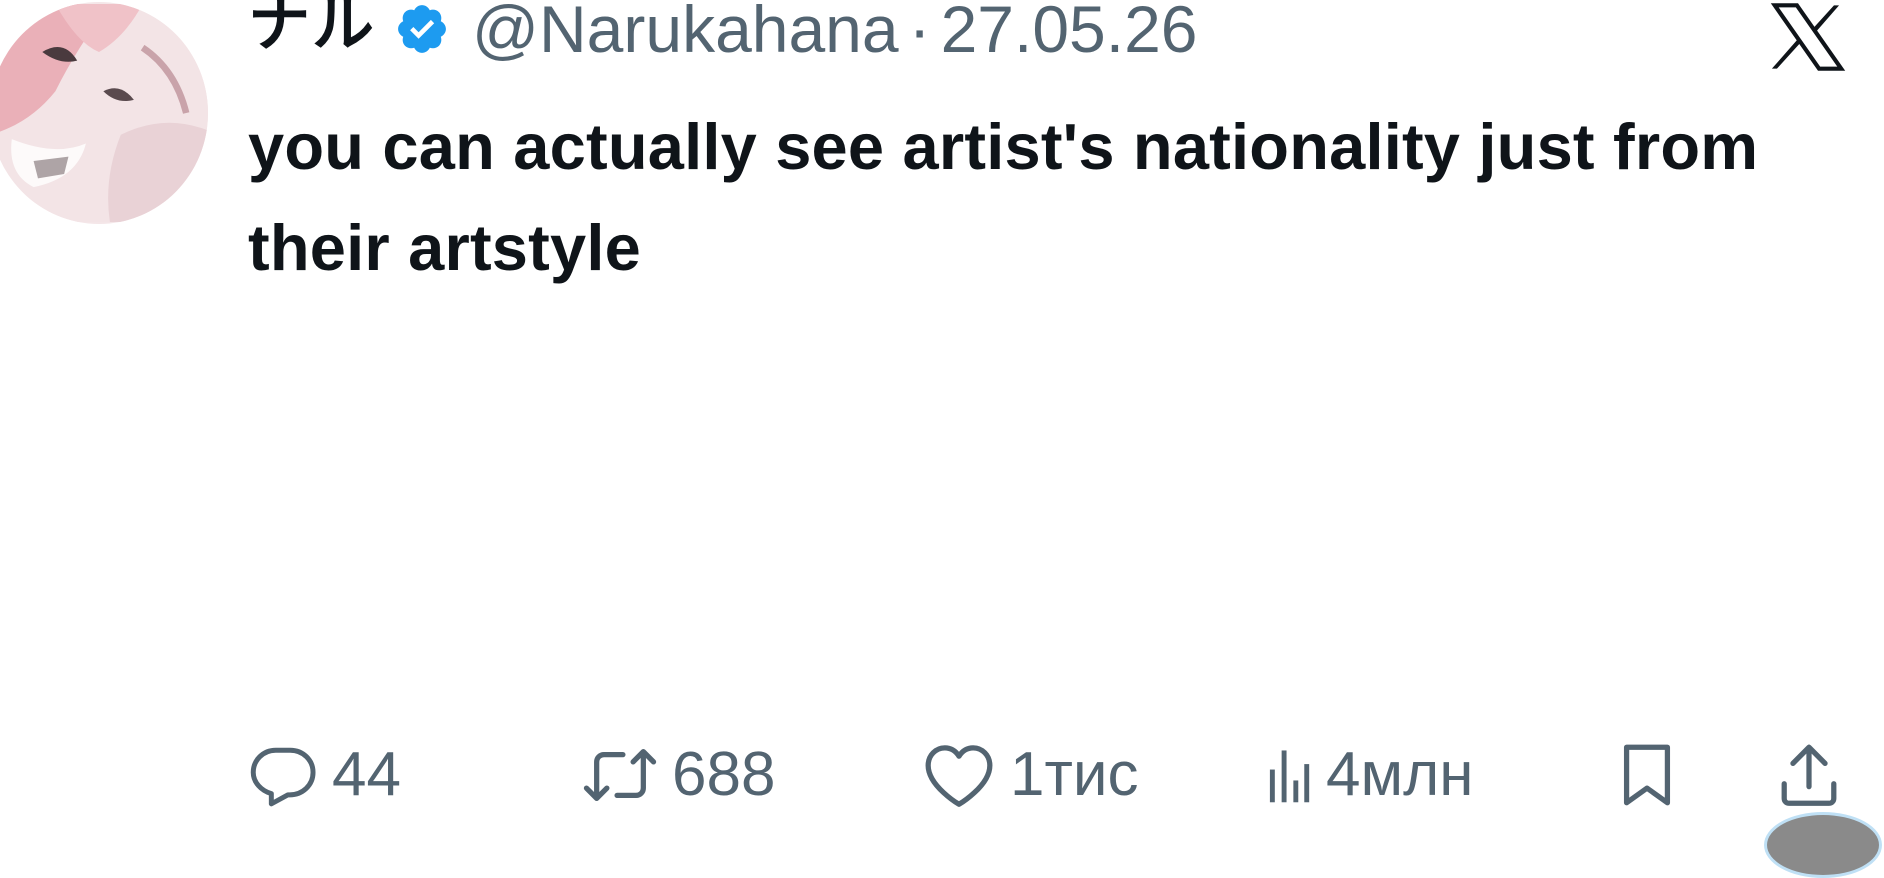 The width and height of the screenshot is (1884, 878). Describe the element at coordinates (959, 776) in the screenshot. I see `heart-icon` at that location.